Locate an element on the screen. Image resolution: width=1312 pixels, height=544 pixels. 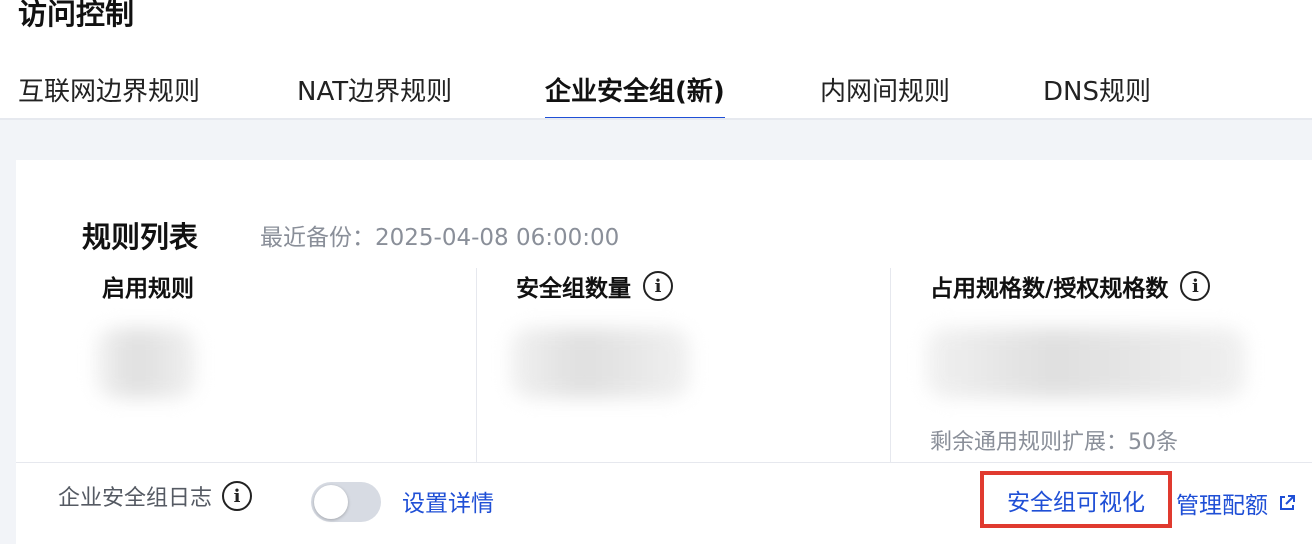
stat-spec-usage: 占用规格数/授权规格数 i is located at coordinates (1070, 286).